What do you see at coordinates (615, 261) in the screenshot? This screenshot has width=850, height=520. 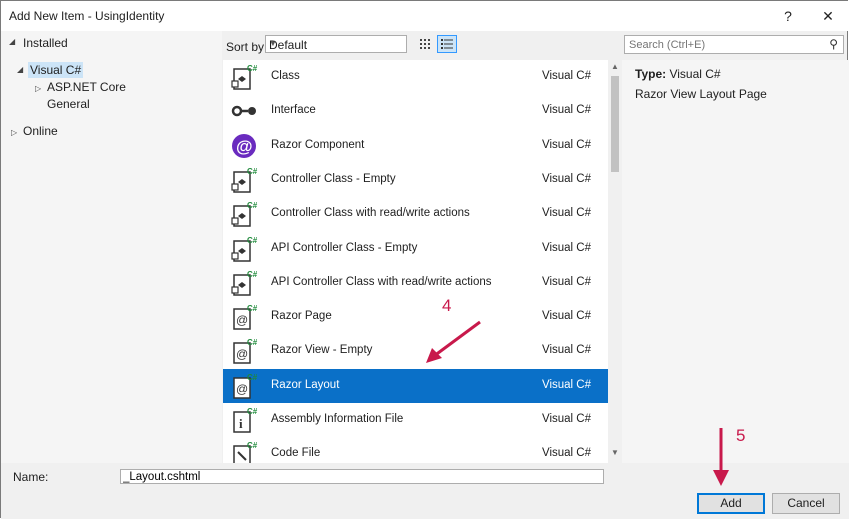 I see `list-scrollbar: ▲ ▼` at bounding box center [615, 261].